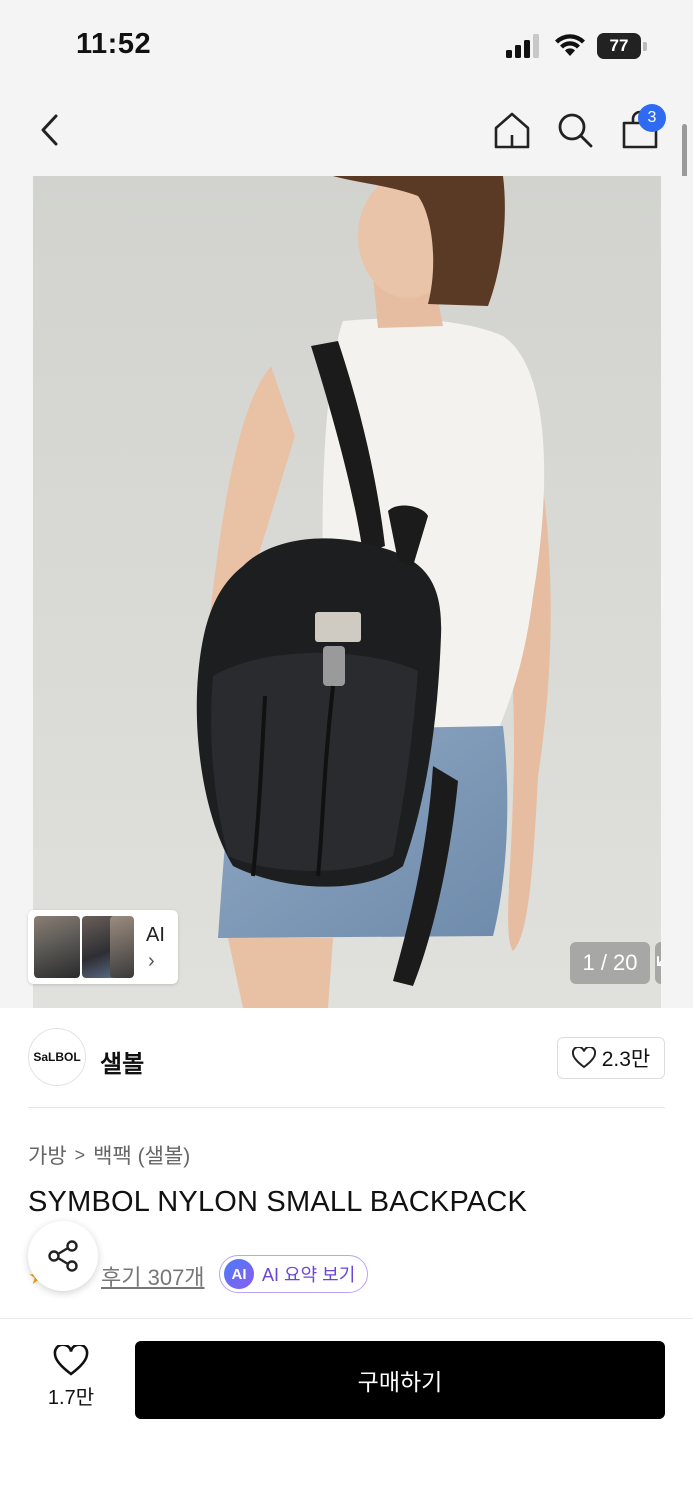  I want to click on ai-label: AI, so click(155, 935).